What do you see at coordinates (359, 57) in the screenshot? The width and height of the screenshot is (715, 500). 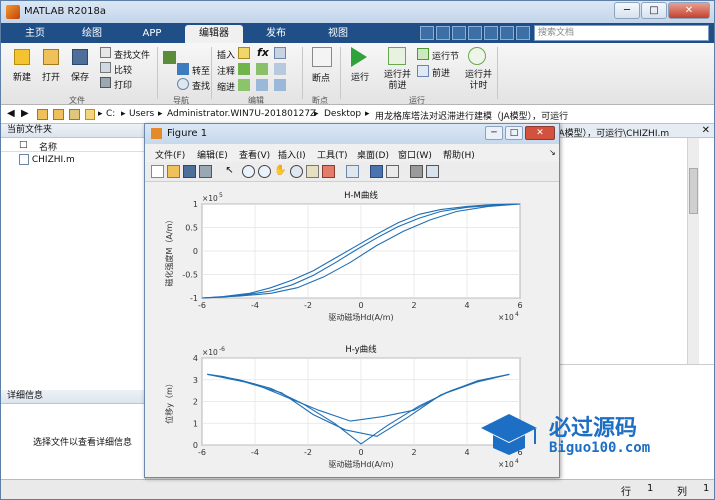 I see `run-icon` at bounding box center [359, 57].